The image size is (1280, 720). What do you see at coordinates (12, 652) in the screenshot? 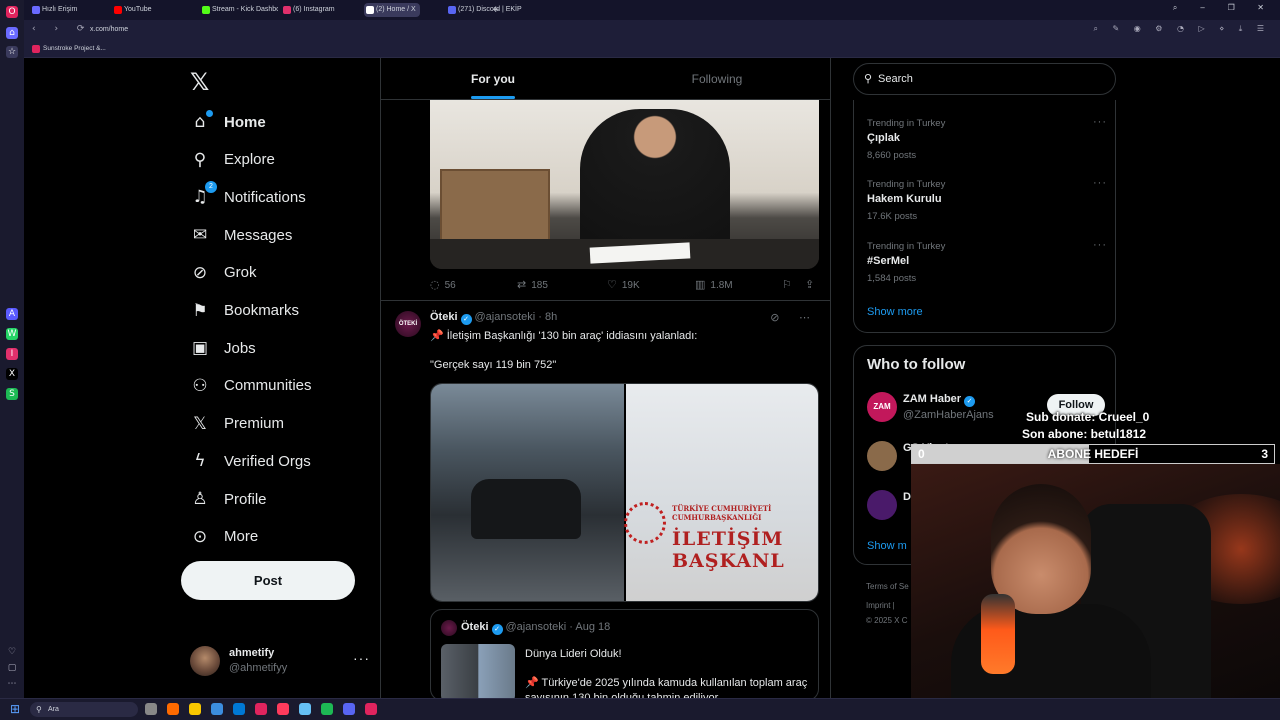
I see `heart-icon: ♡` at bounding box center [12, 652].